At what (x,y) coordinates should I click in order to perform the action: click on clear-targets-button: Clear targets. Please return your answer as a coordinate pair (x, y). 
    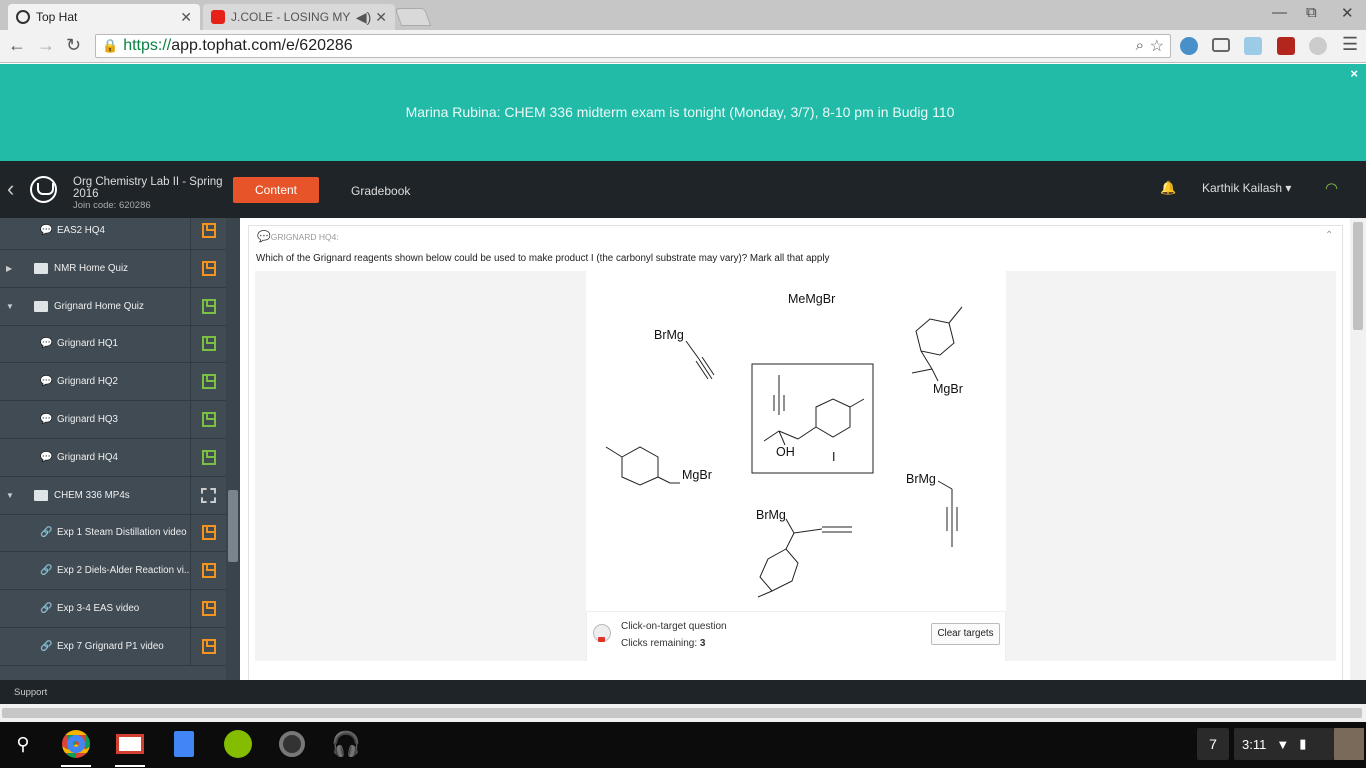
    Looking at the image, I should click on (965, 634).